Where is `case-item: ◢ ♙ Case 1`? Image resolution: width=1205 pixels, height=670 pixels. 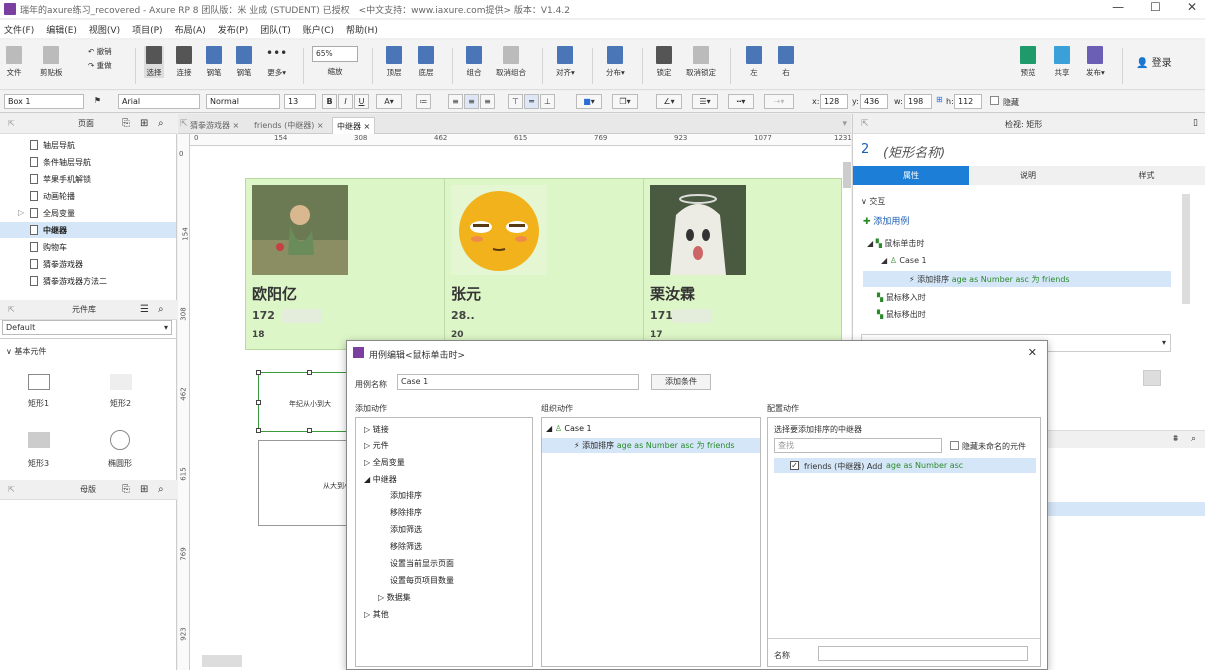
case-item: ◢ ♙ Case 1 is located at coordinates (904, 260).